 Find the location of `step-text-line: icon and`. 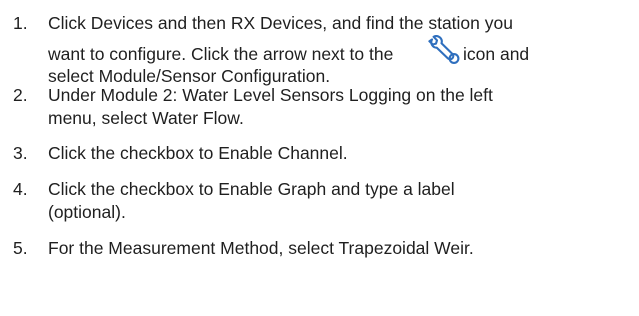

step-text-line: icon and is located at coordinates (496, 54).